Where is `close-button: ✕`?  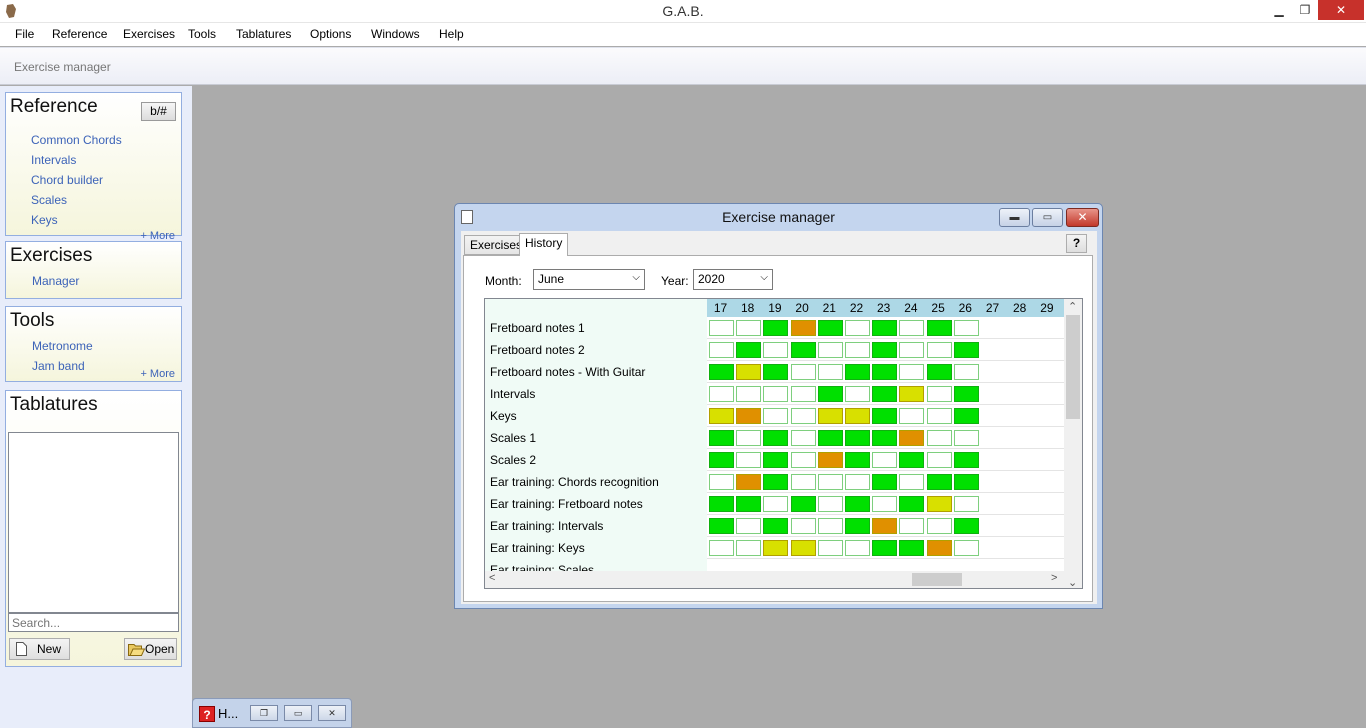 close-button: ✕ is located at coordinates (1341, 10).